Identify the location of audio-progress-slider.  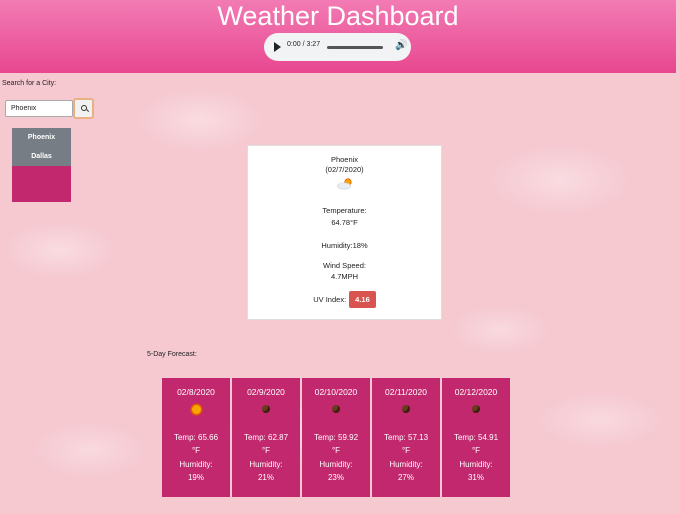
(355, 47).